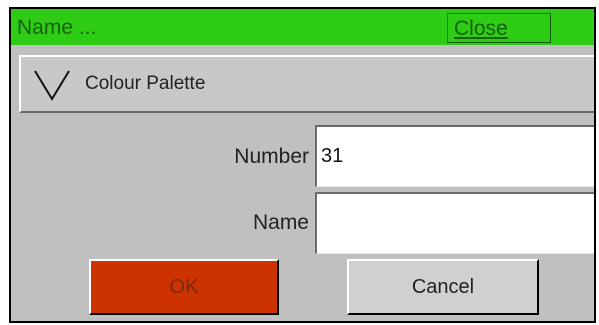 The height and width of the screenshot is (325, 599). I want to click on number-label: Number, so click(271, 156).